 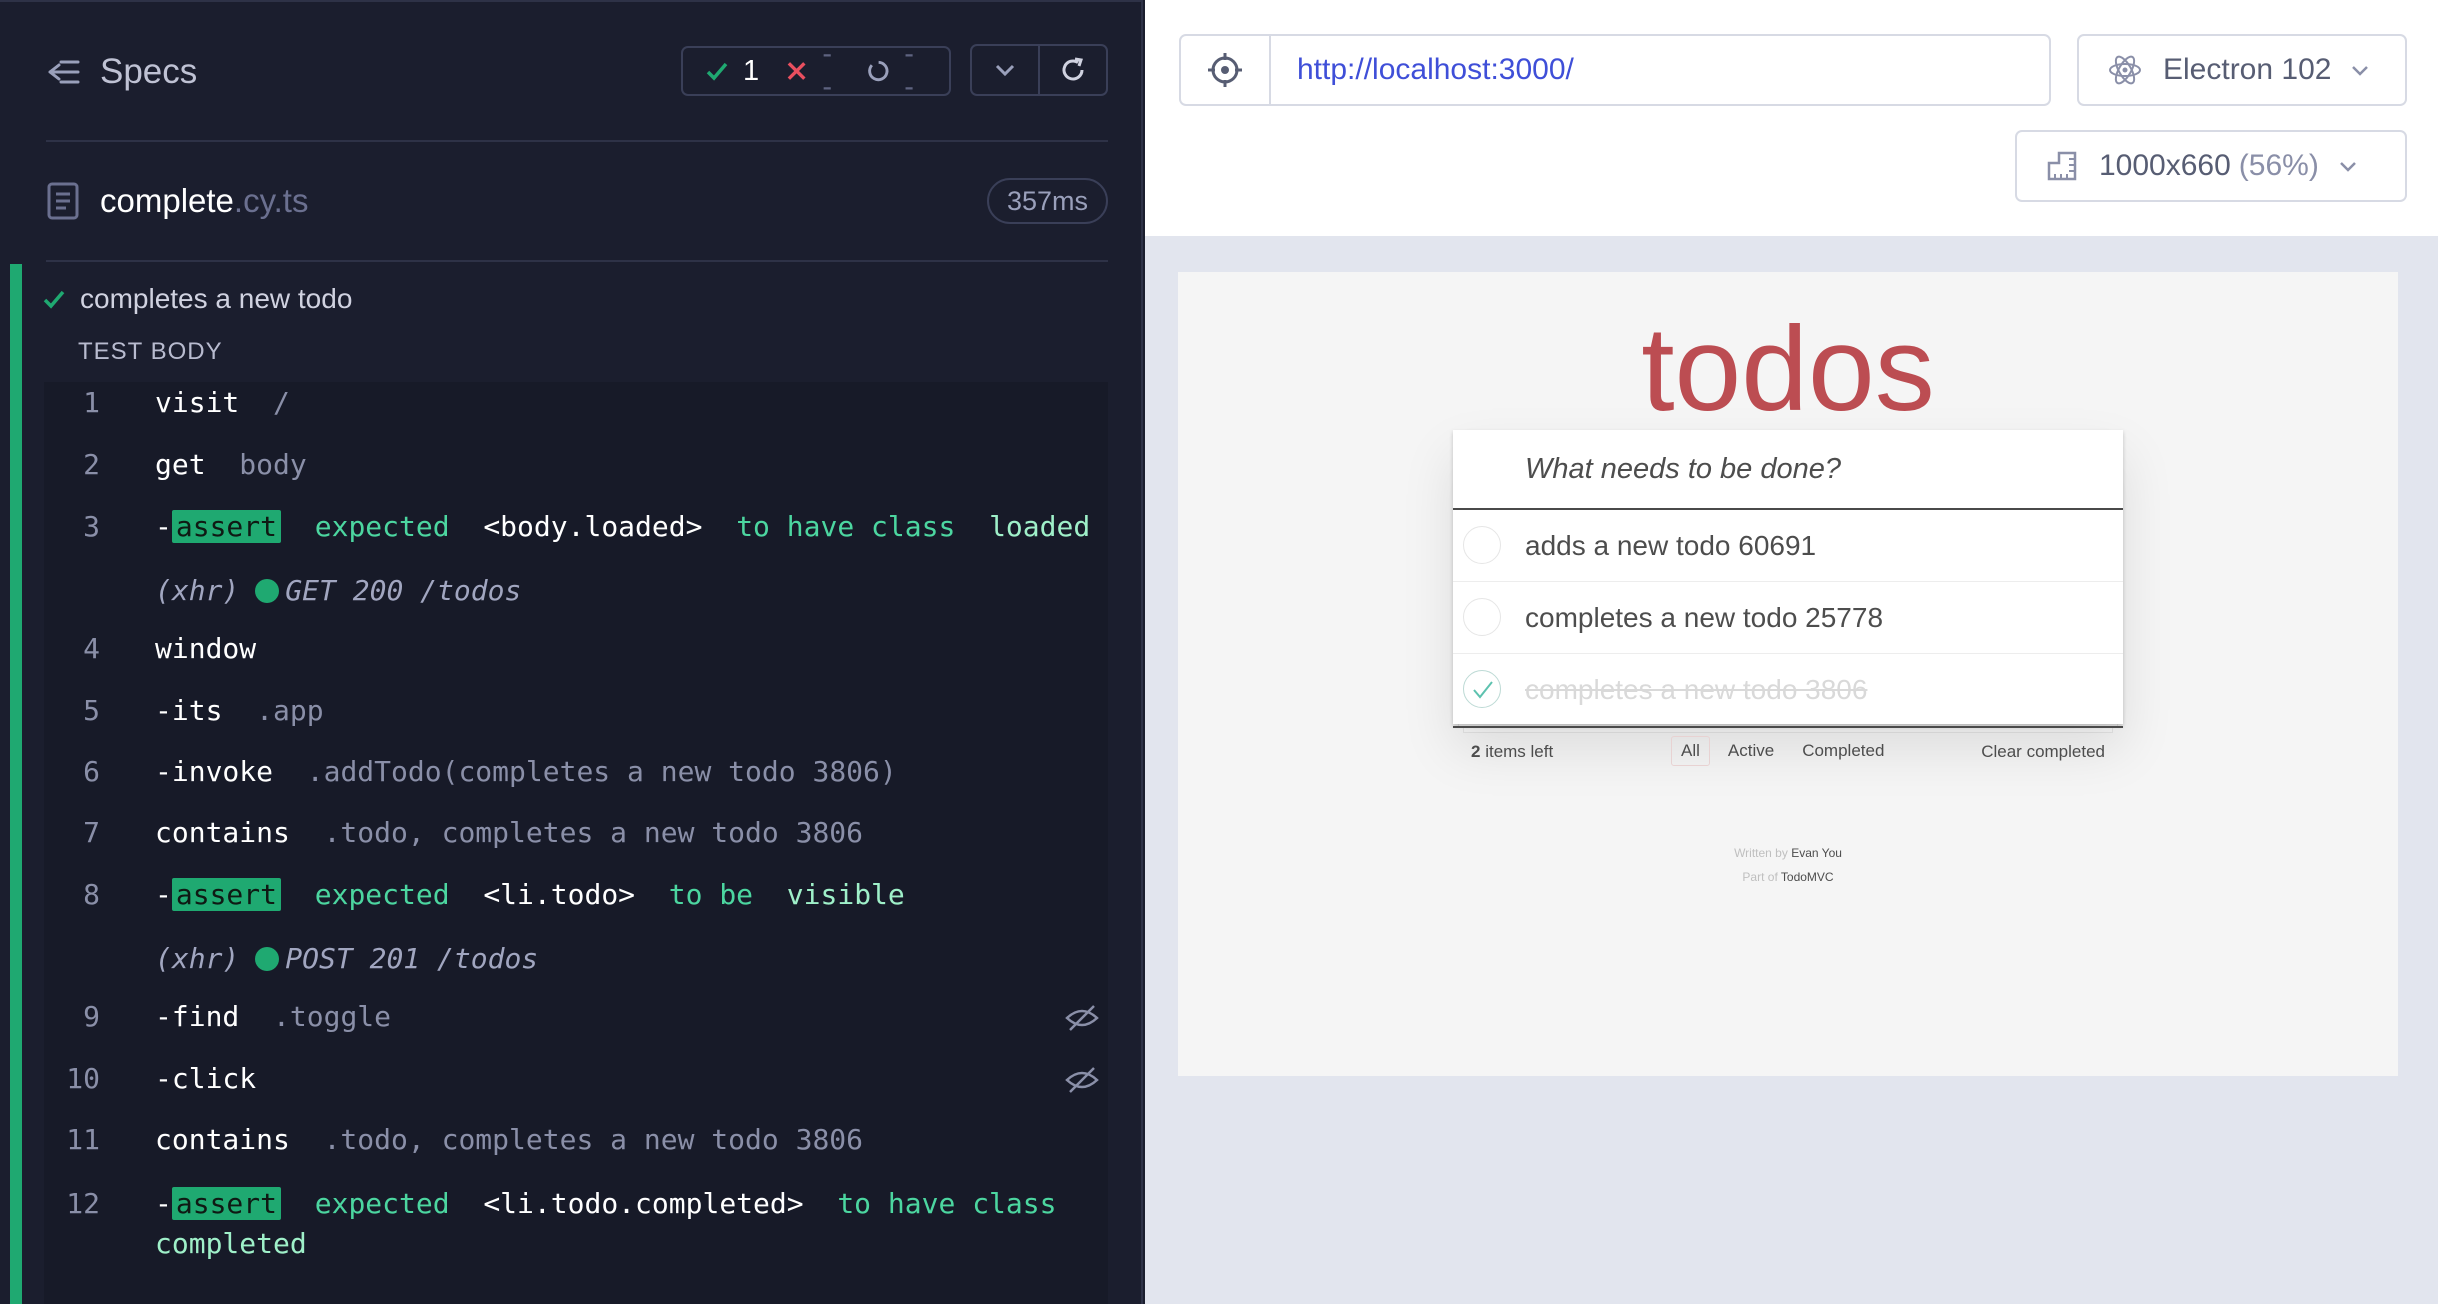 I want to click on info-part-of: Part of TodoMVC, so click(x=1788, y=877).